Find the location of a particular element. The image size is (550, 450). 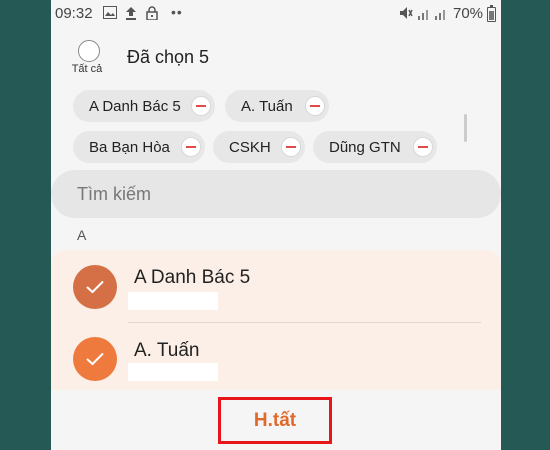

search-input: Tìm kiếm is located at coordinates (276, 194).